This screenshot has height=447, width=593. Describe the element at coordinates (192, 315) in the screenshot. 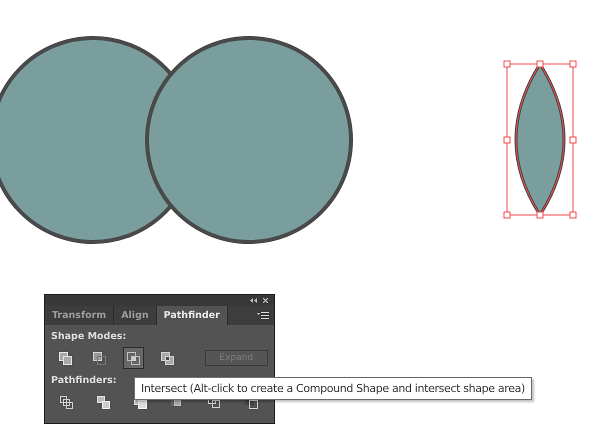

I see `panel-tab: Pathfinder` at that location.